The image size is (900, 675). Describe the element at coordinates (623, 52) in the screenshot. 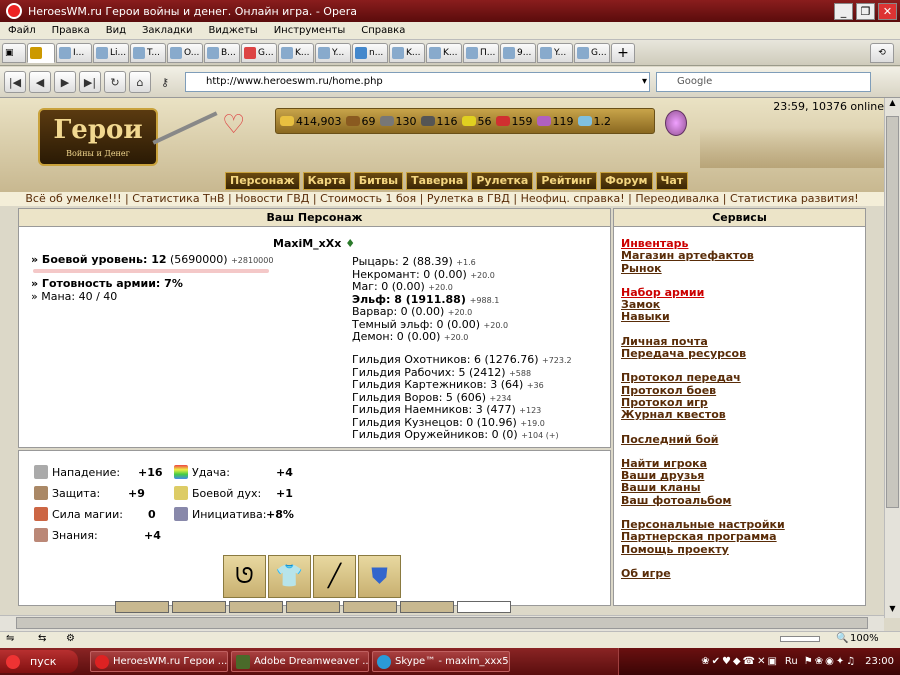

I see `new-tab-button: +` at that location.